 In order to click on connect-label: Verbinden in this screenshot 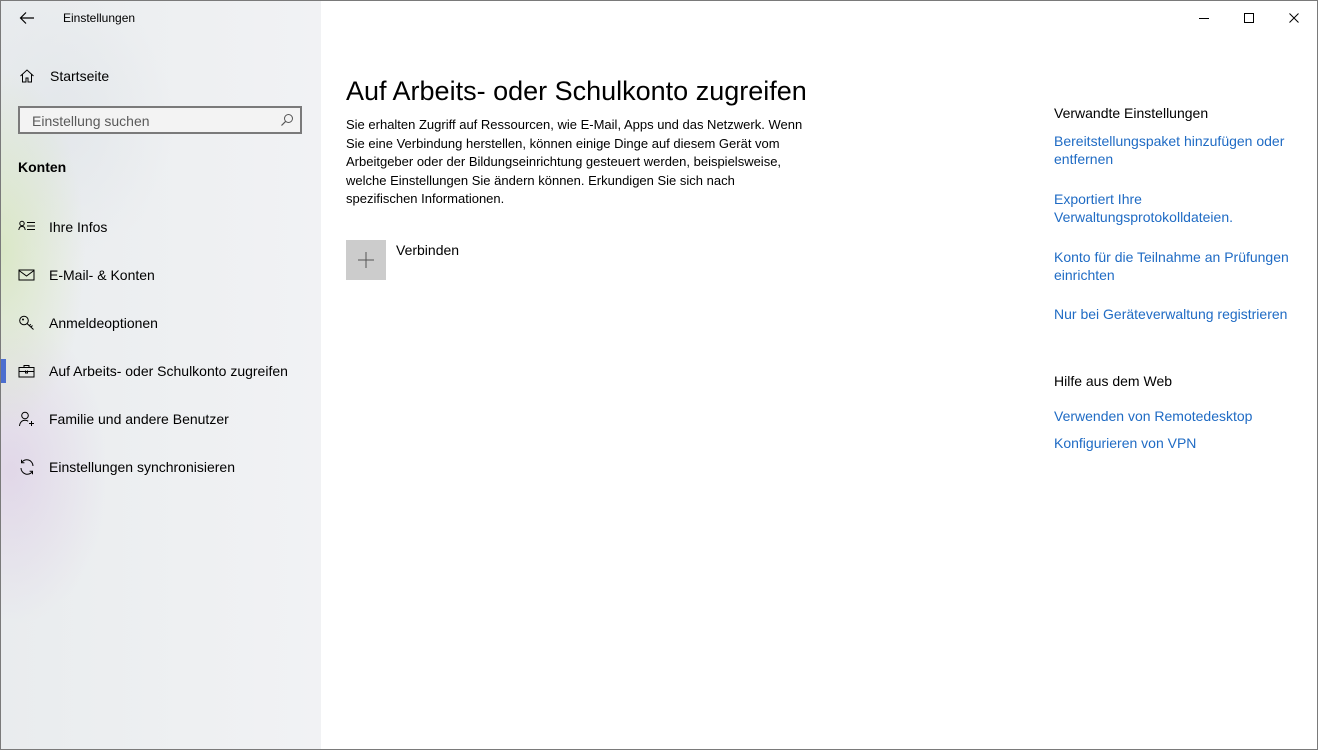, I will do `click(427, 250)`.